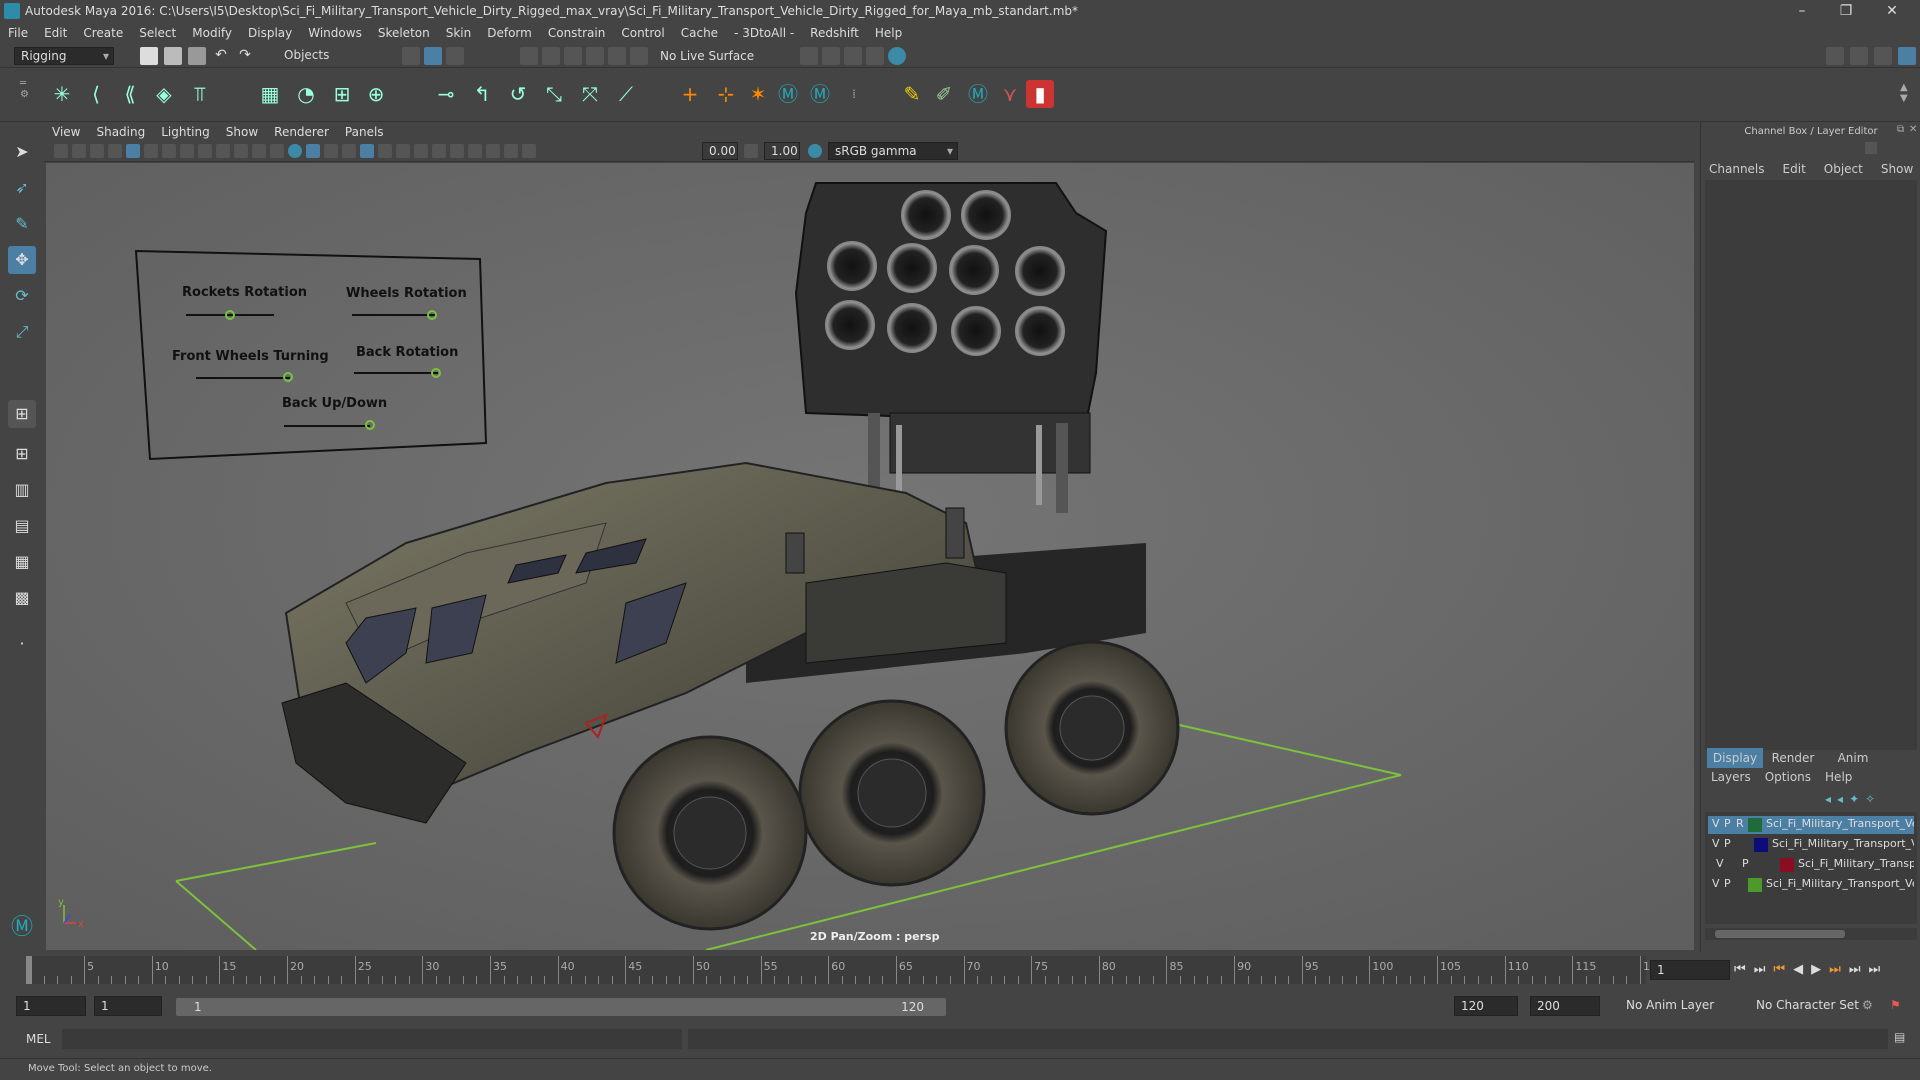 The image size is (1920, 1080). I want to click on play-forwards-icon: ▶, so click(1816, 969).